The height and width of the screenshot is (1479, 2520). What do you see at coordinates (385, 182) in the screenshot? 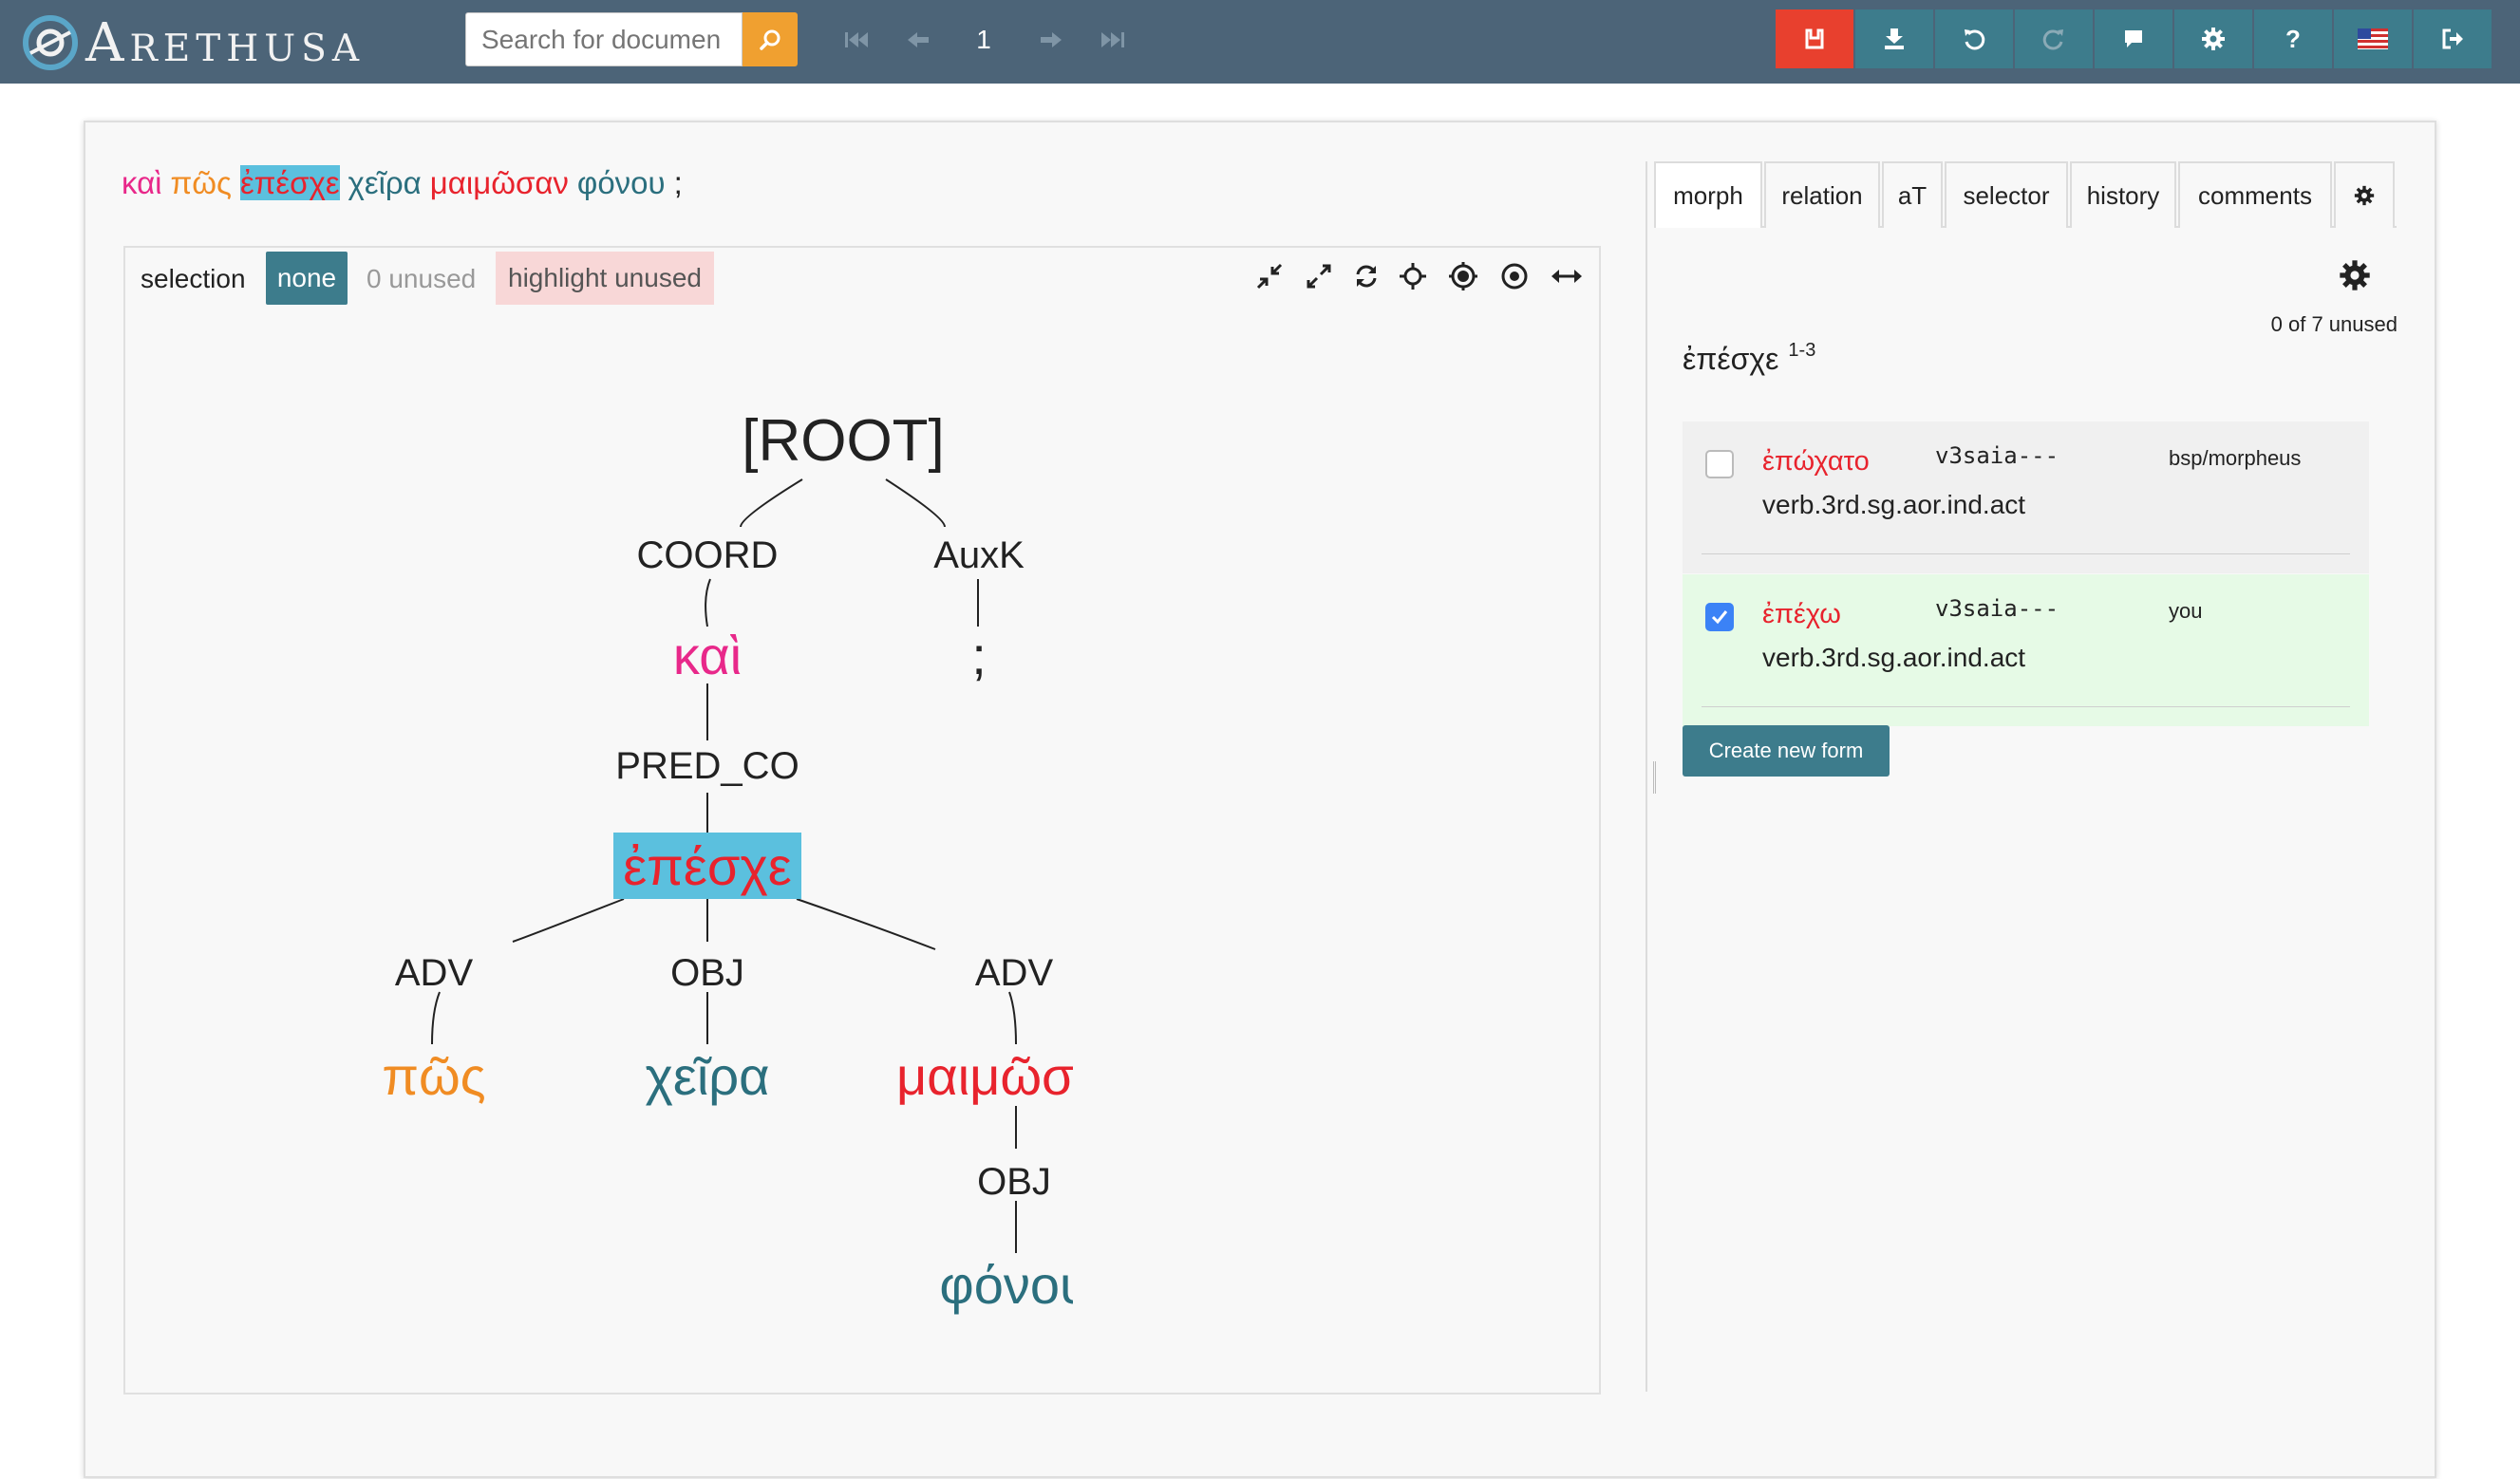
I see `sentence-word: χεῖρα` at bounding box center [385, 182].